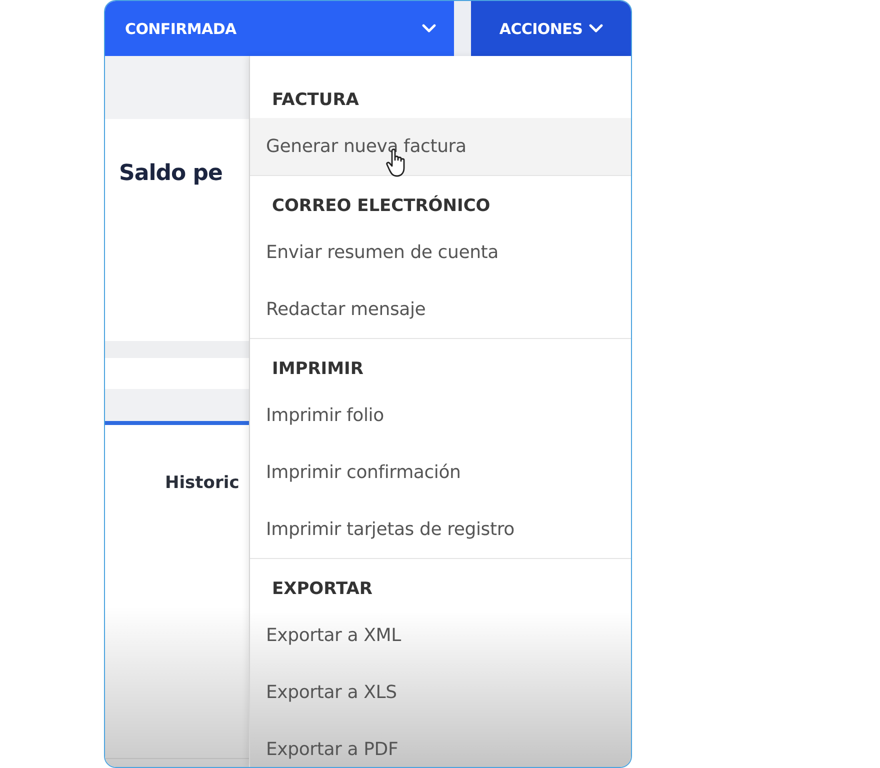 The image size is (880, 768). I want to click on section-title: Historic, so click(202, 483).